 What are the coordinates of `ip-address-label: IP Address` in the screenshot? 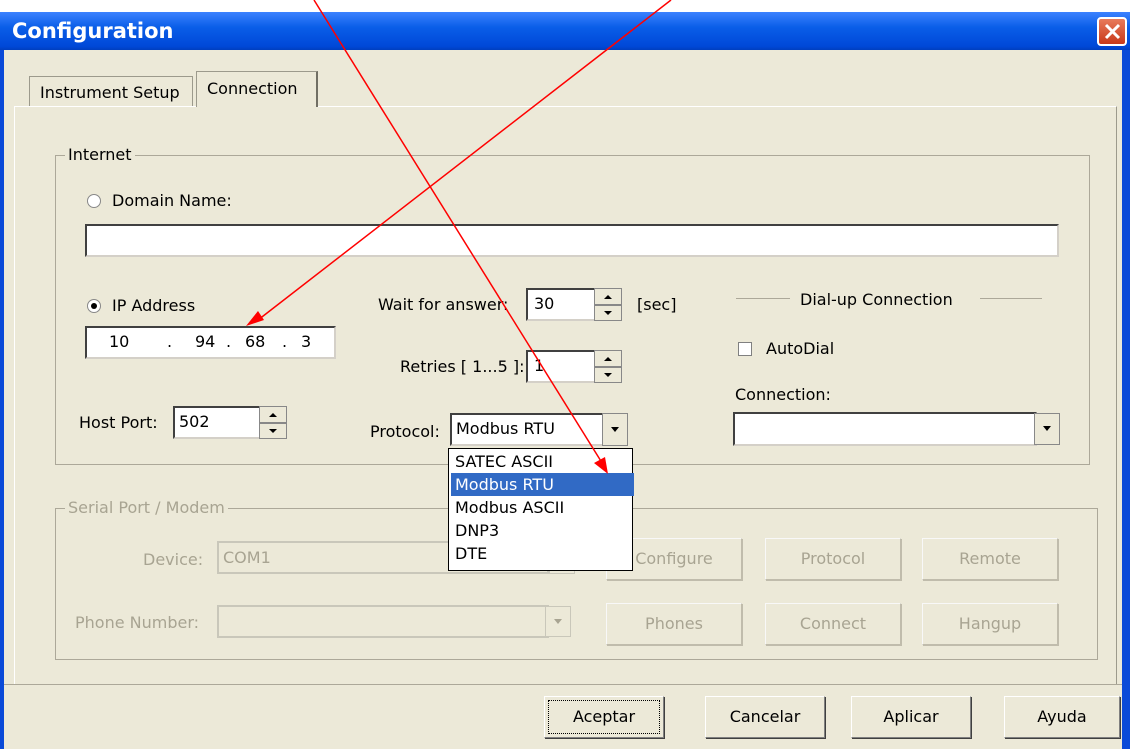 It's located at (154, 305).